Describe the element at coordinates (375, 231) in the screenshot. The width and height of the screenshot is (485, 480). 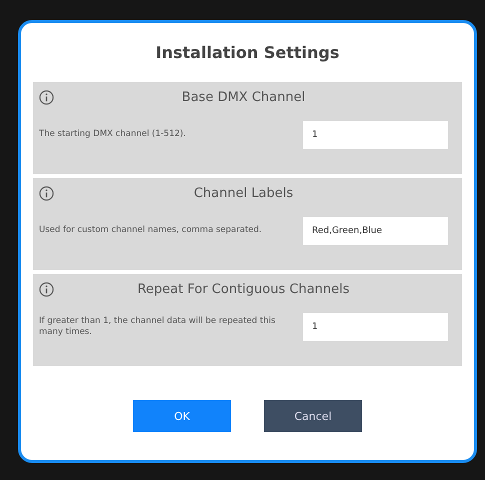
I see `input-field: Red,Green,Blue` at that location.